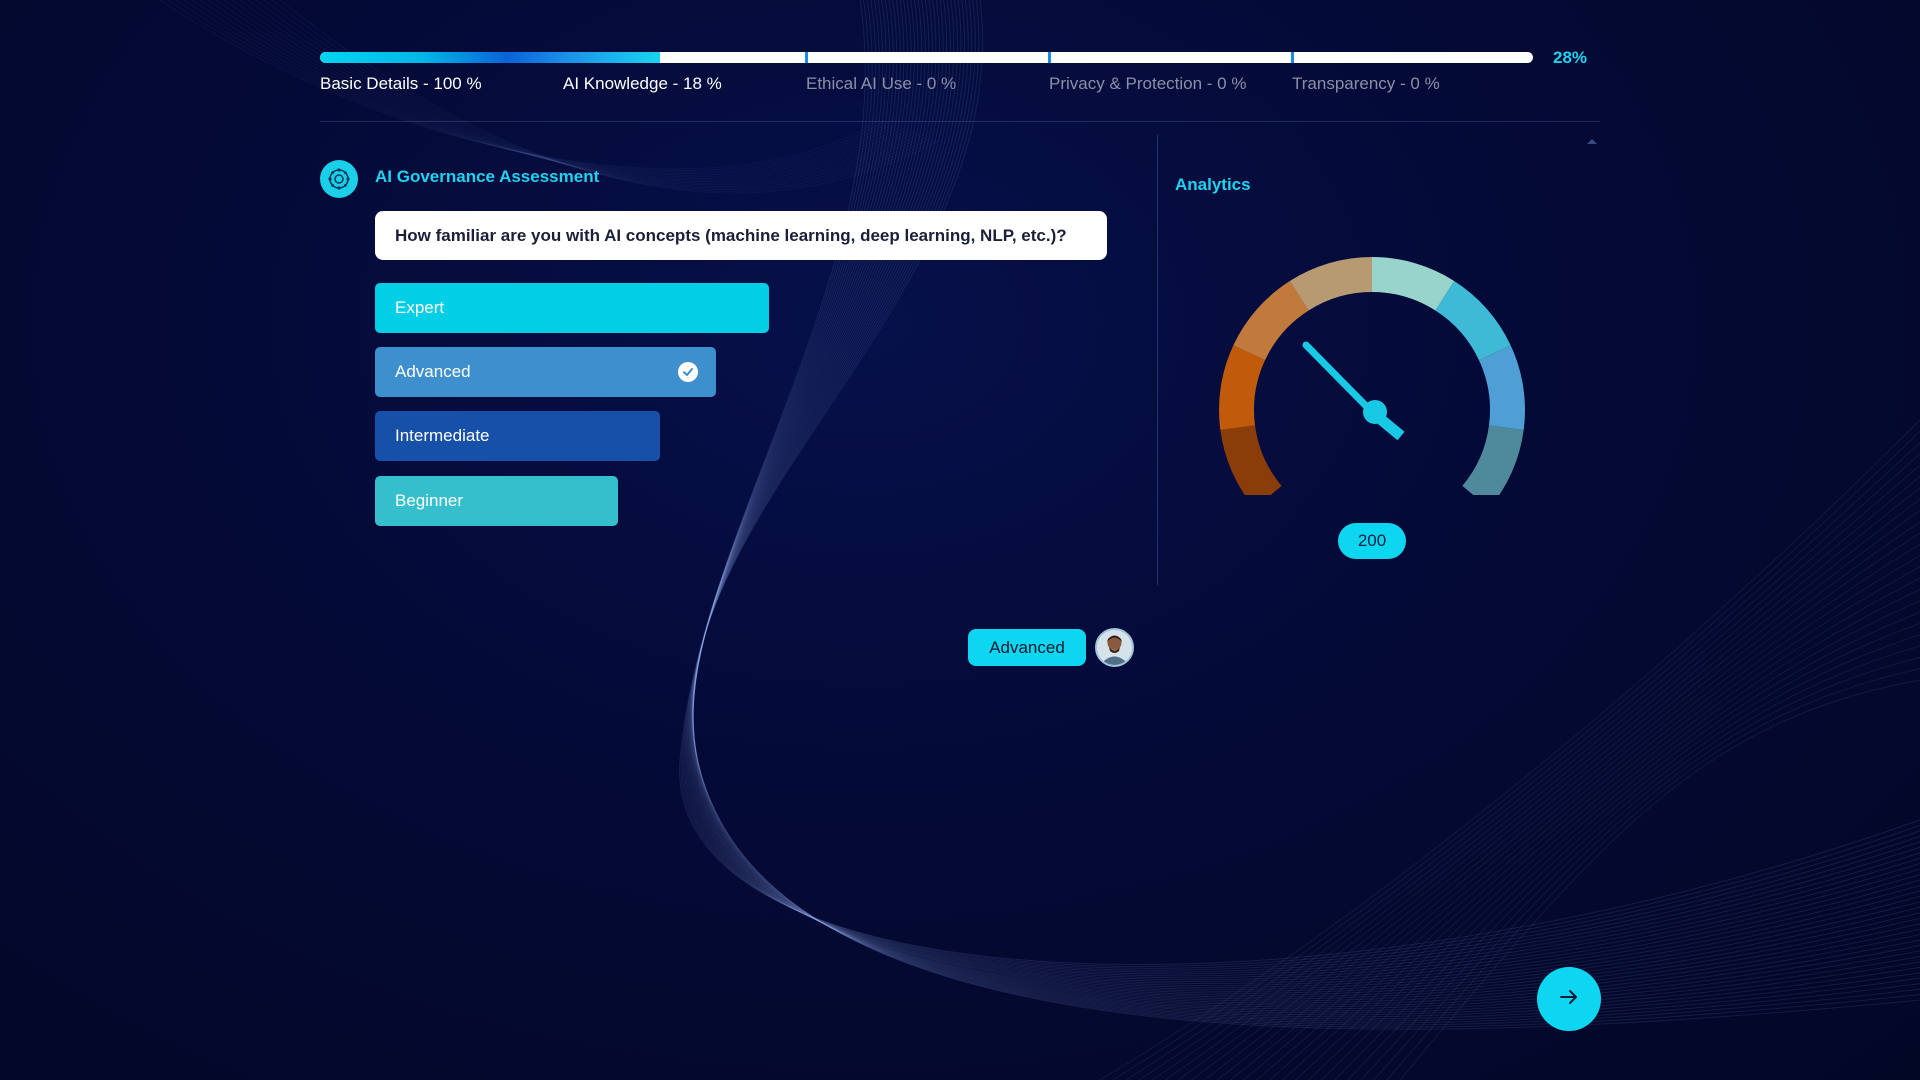  I want to click on analytics-title: Analytics, so click(1213, 184).